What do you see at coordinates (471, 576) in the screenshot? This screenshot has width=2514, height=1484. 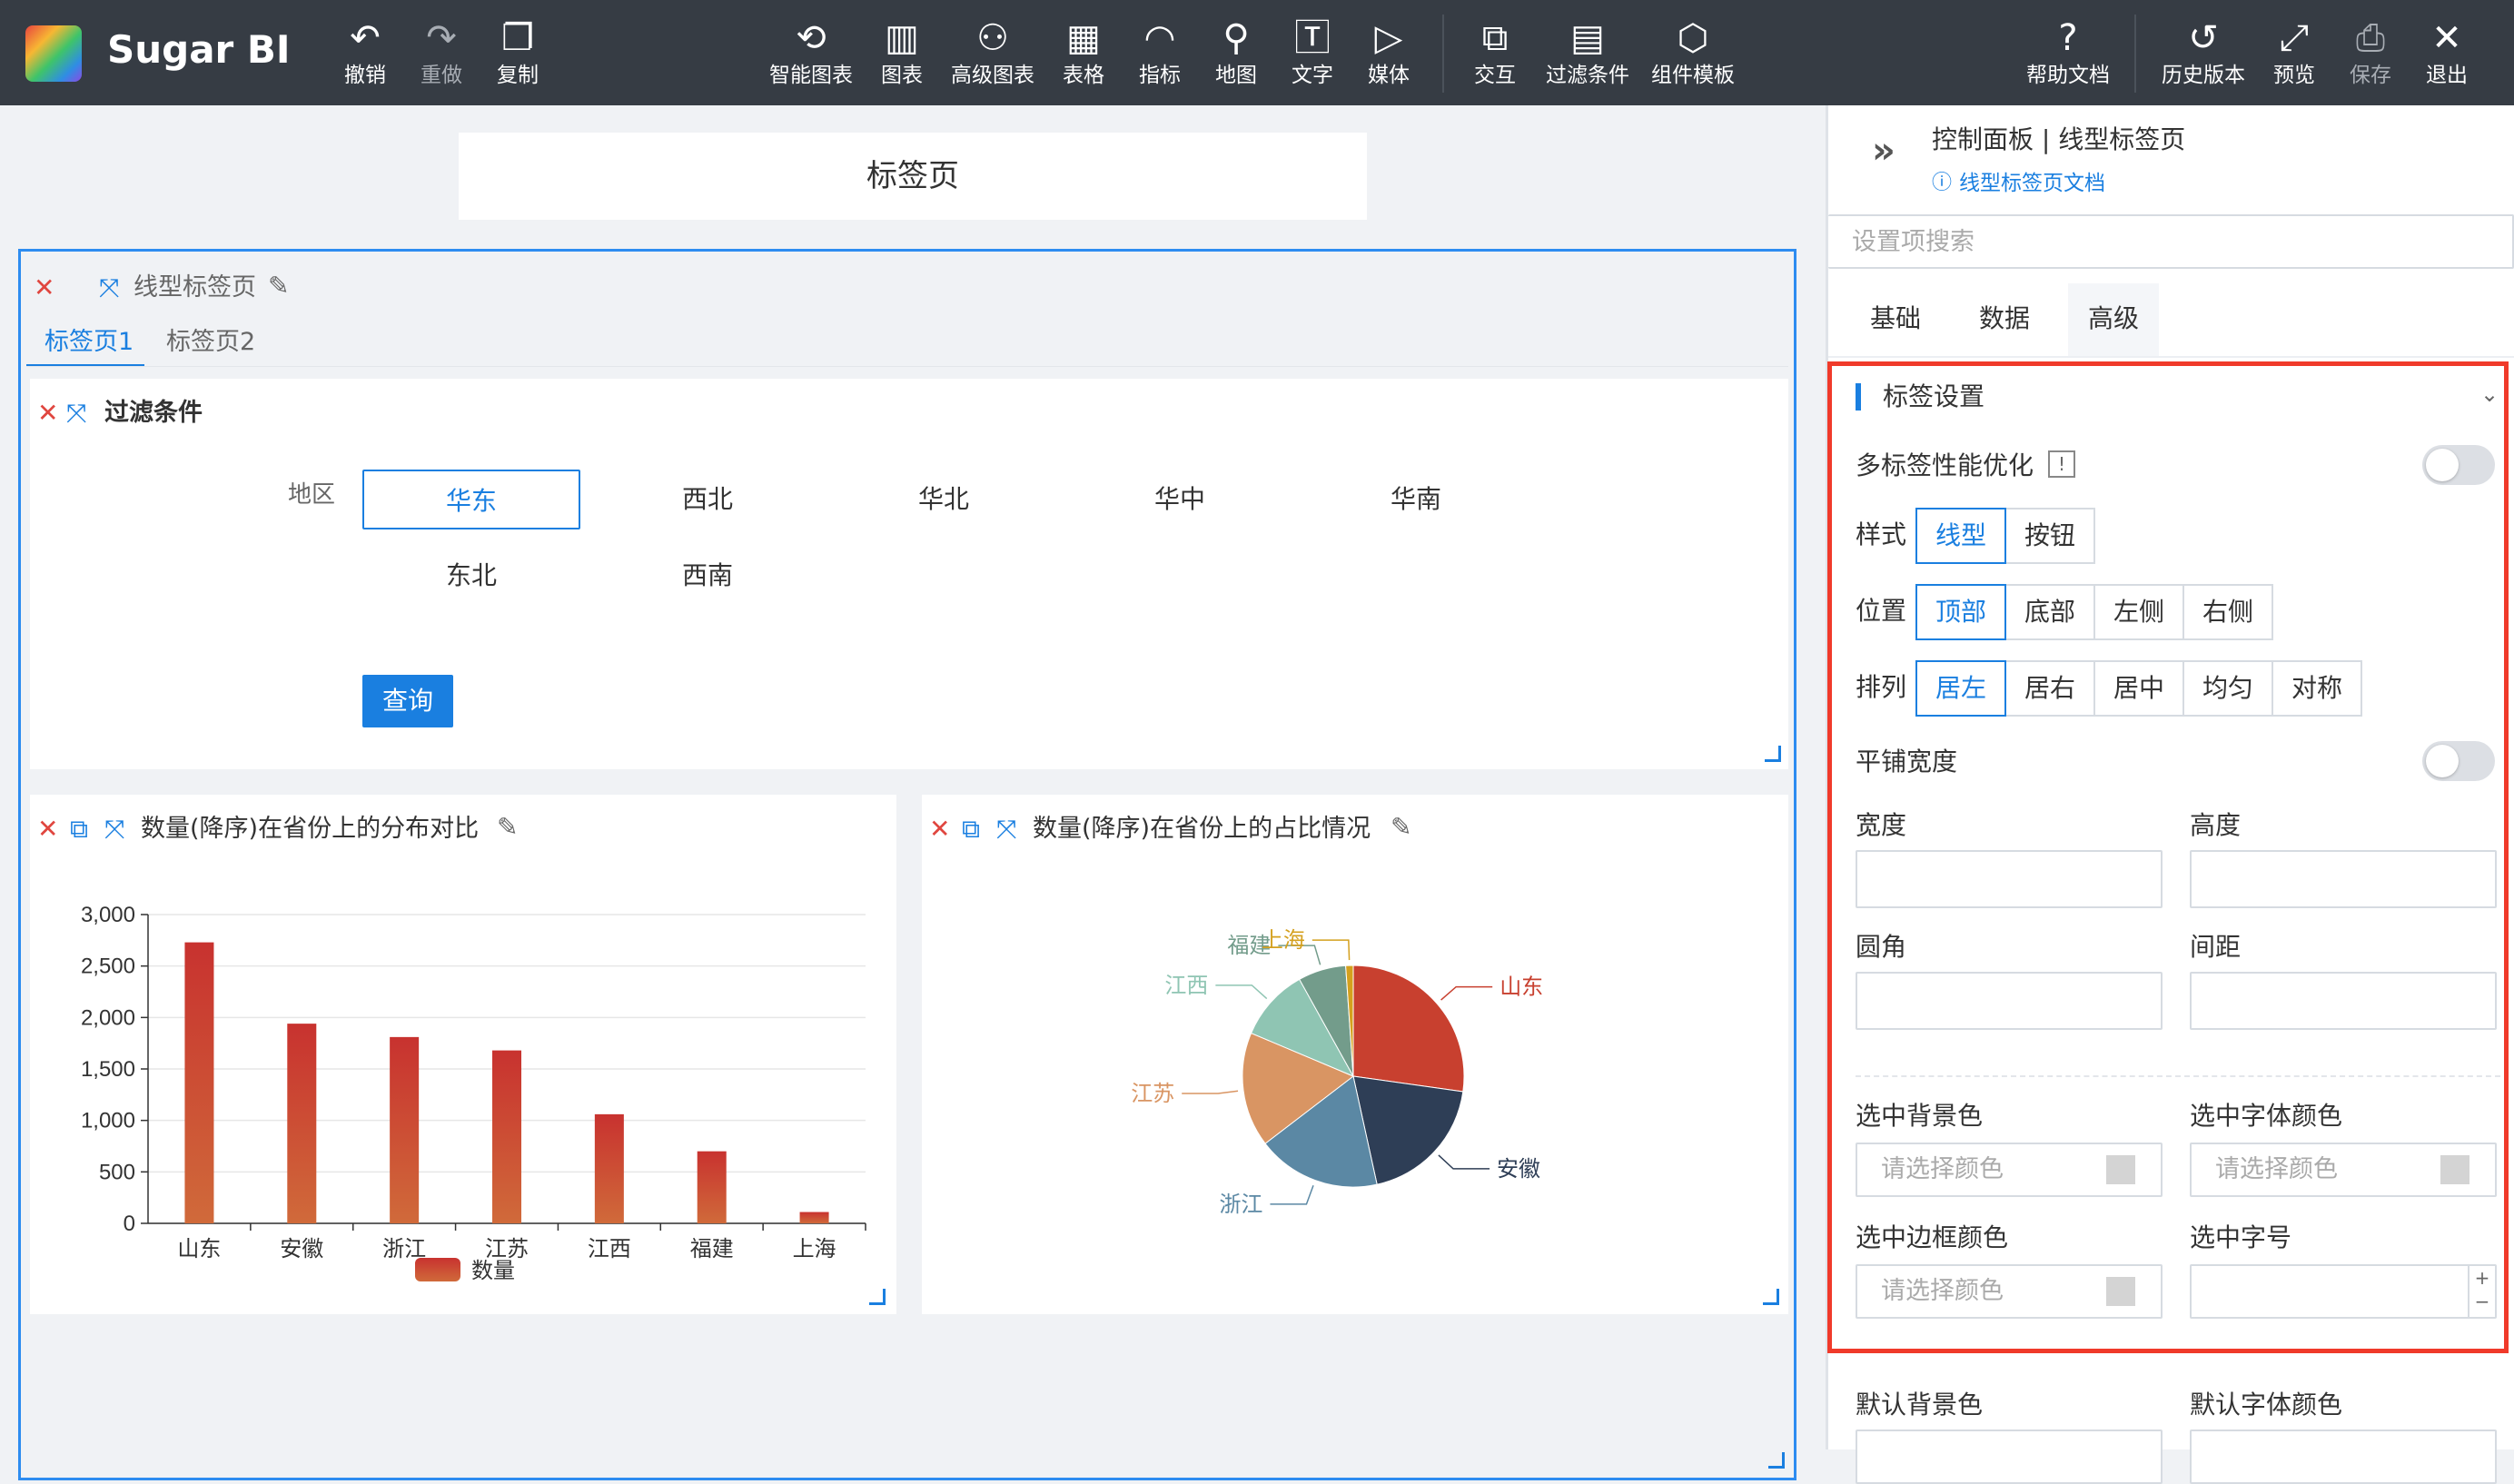 I see `filter-option-dongbei: 东北` at bounding box center [471, 576].